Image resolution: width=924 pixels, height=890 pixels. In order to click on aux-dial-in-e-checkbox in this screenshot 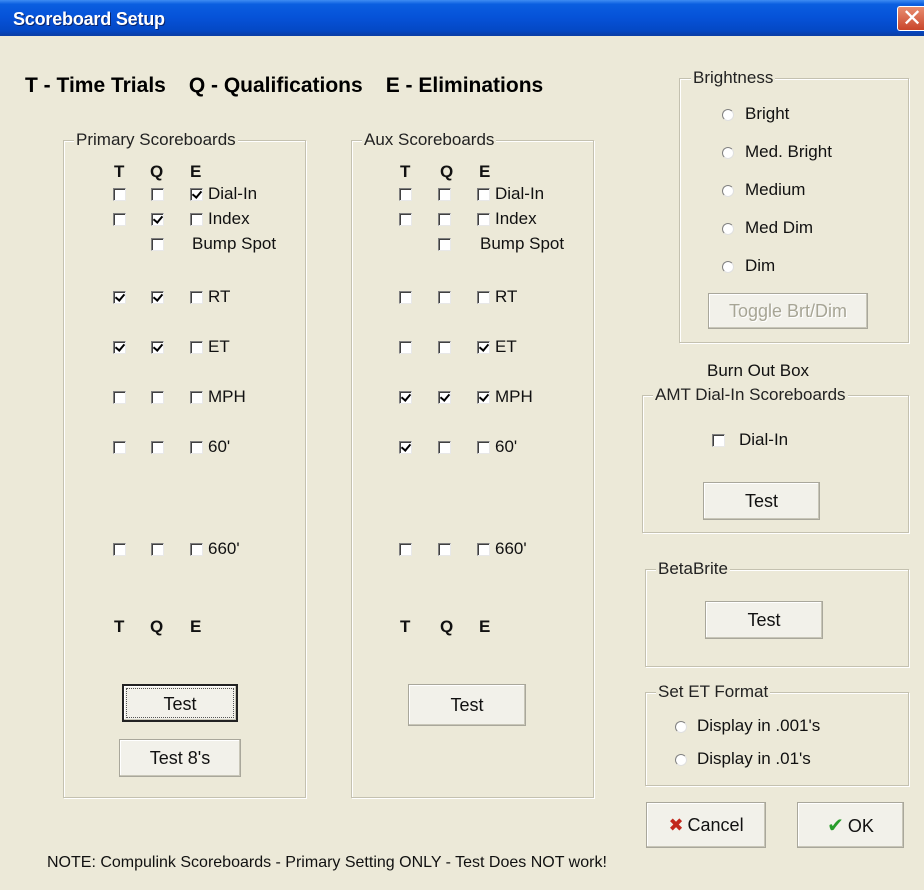, I will do `click(483, 194)`.